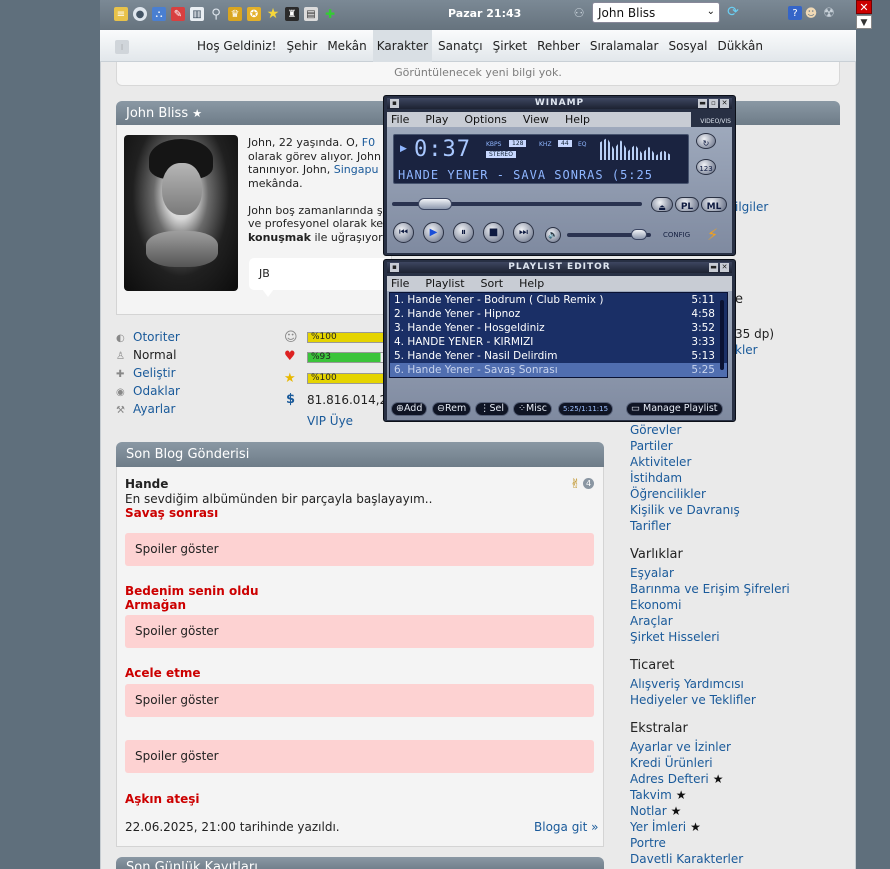 The image size is (890, 869). What do you see at coordinates (356, 169) in the screenshot?
I see `bio-link-city: Singapu` at bounding box center [356, 169].